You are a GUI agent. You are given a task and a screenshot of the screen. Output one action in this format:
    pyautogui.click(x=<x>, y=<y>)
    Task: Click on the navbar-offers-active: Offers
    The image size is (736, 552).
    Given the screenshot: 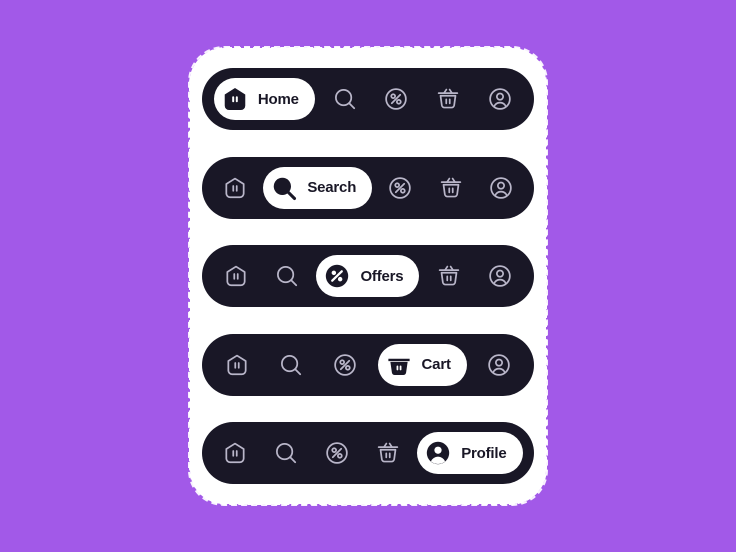 What is the action you would take?
    pyautogui.click(x=368, y=276)
    